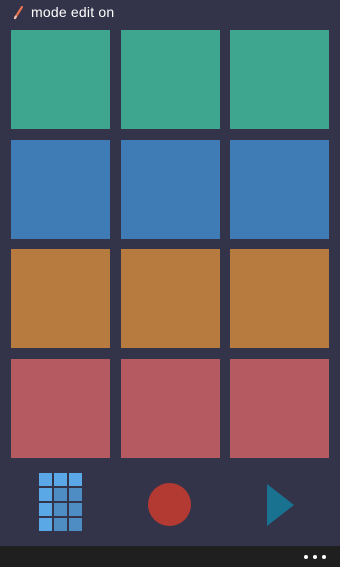  I want to click on pad-r4-c3, so click(279, 408).